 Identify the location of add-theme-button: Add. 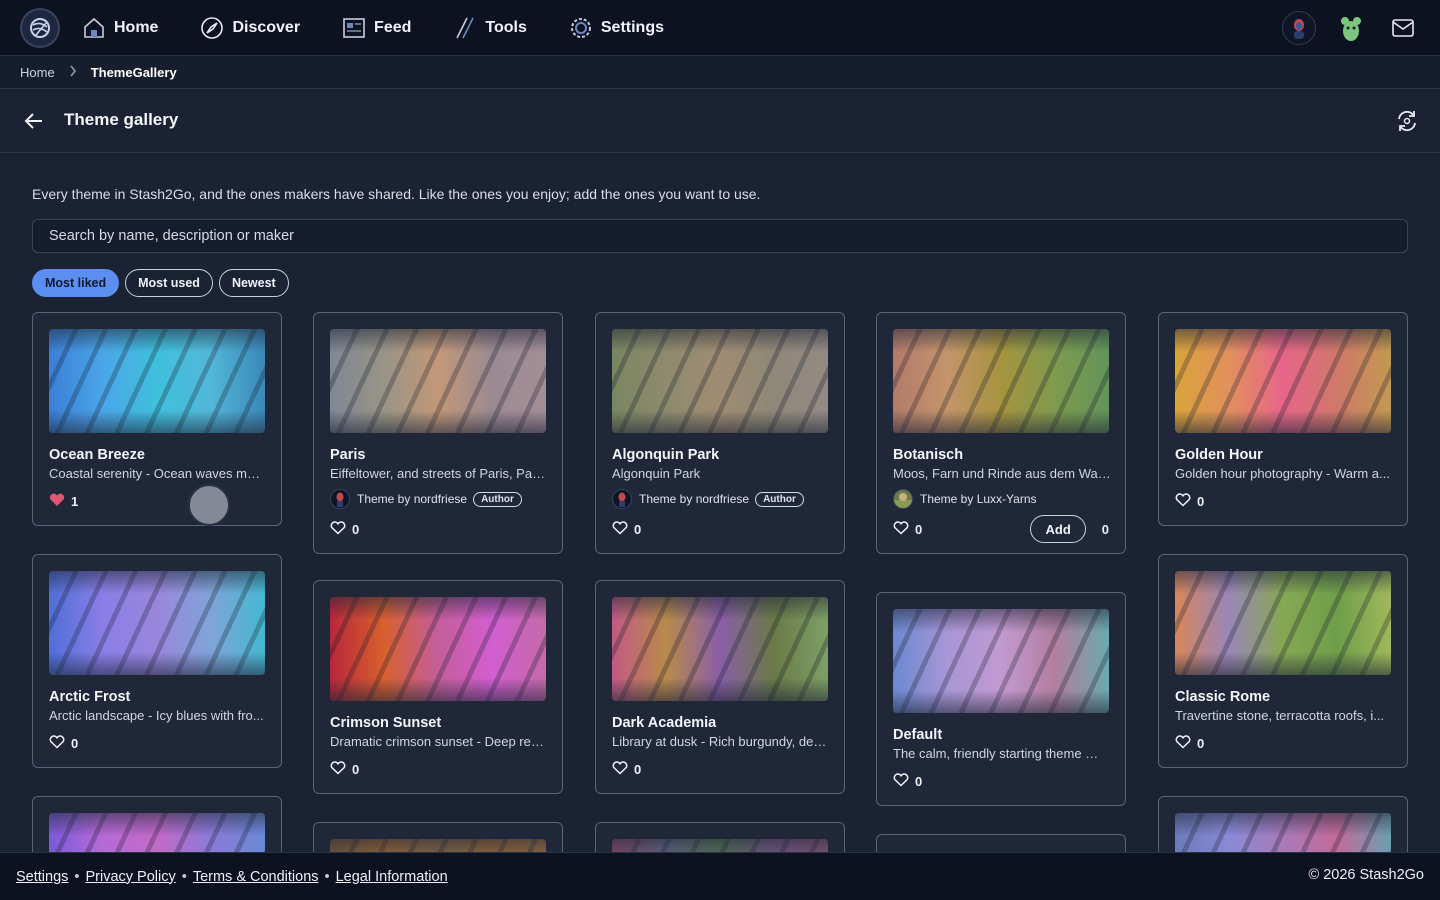
(1058, 529).